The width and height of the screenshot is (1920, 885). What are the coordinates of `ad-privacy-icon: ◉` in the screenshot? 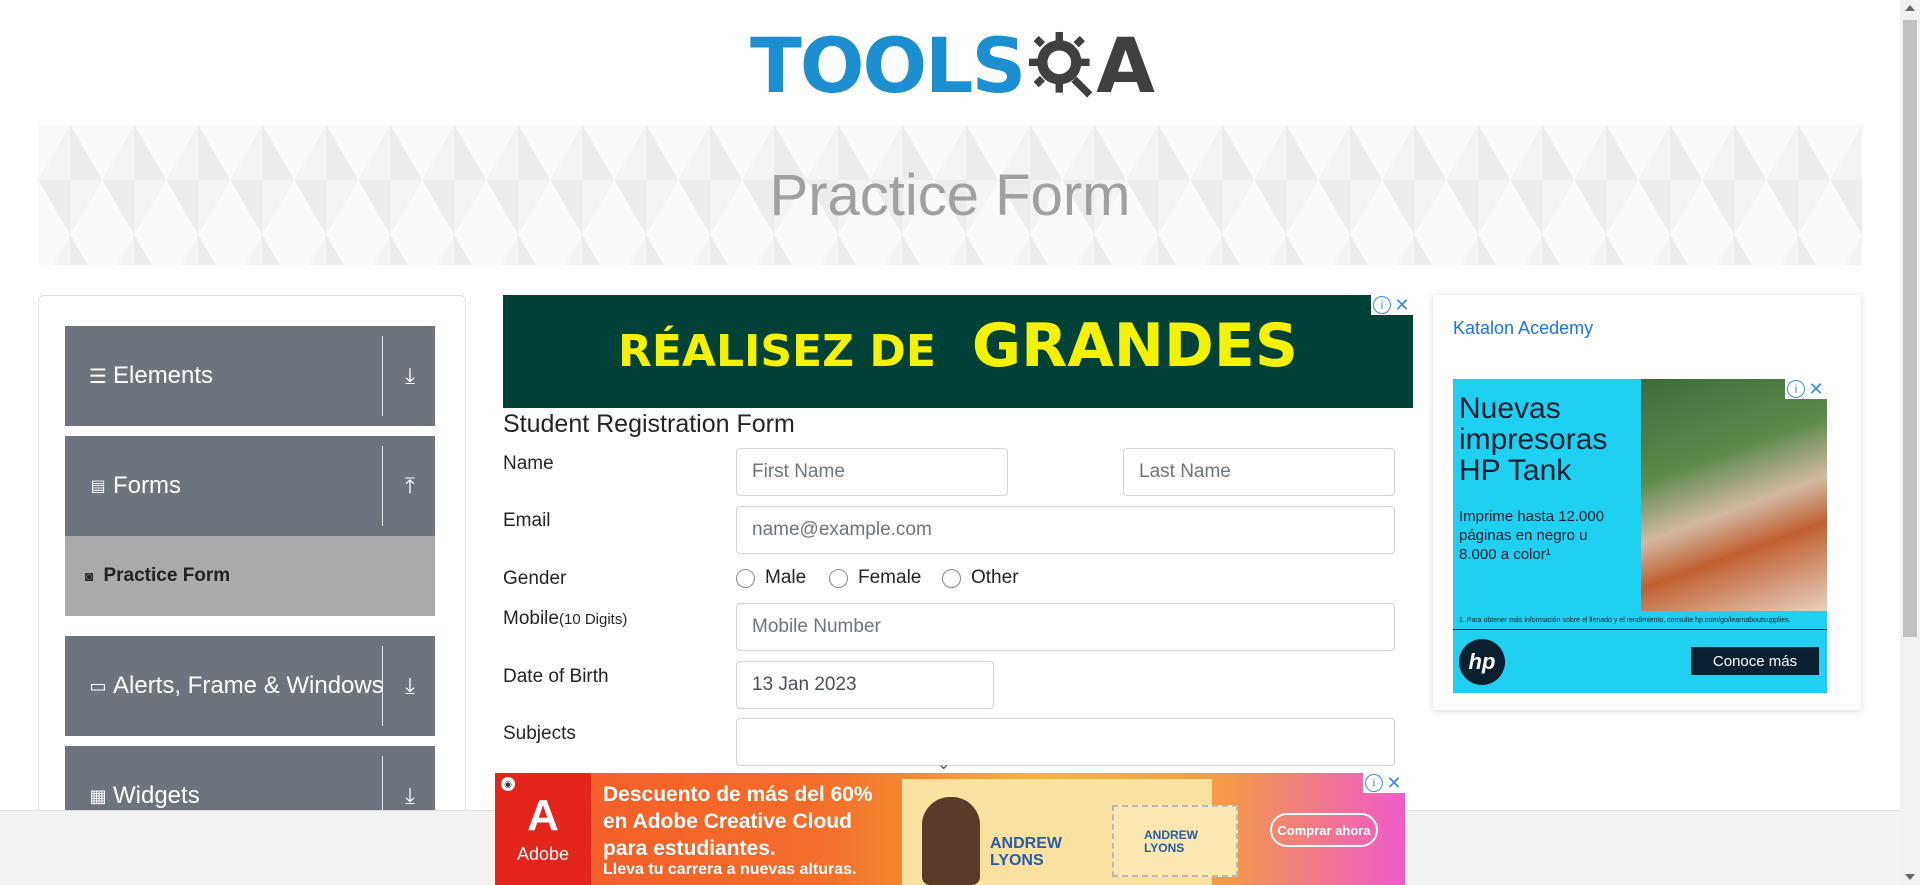 It's located at (508, 784).